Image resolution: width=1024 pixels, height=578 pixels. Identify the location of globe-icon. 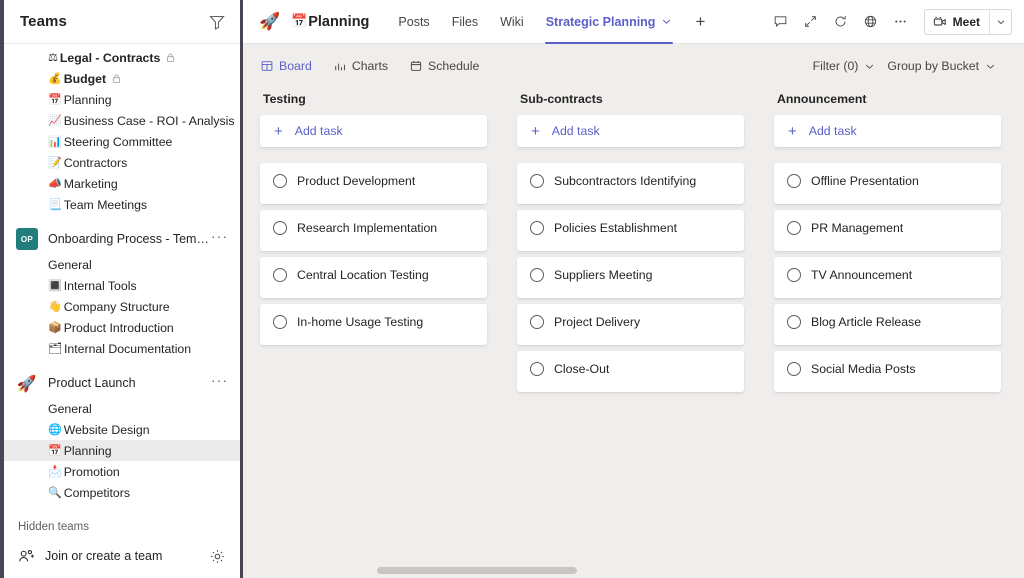
(871, 22).